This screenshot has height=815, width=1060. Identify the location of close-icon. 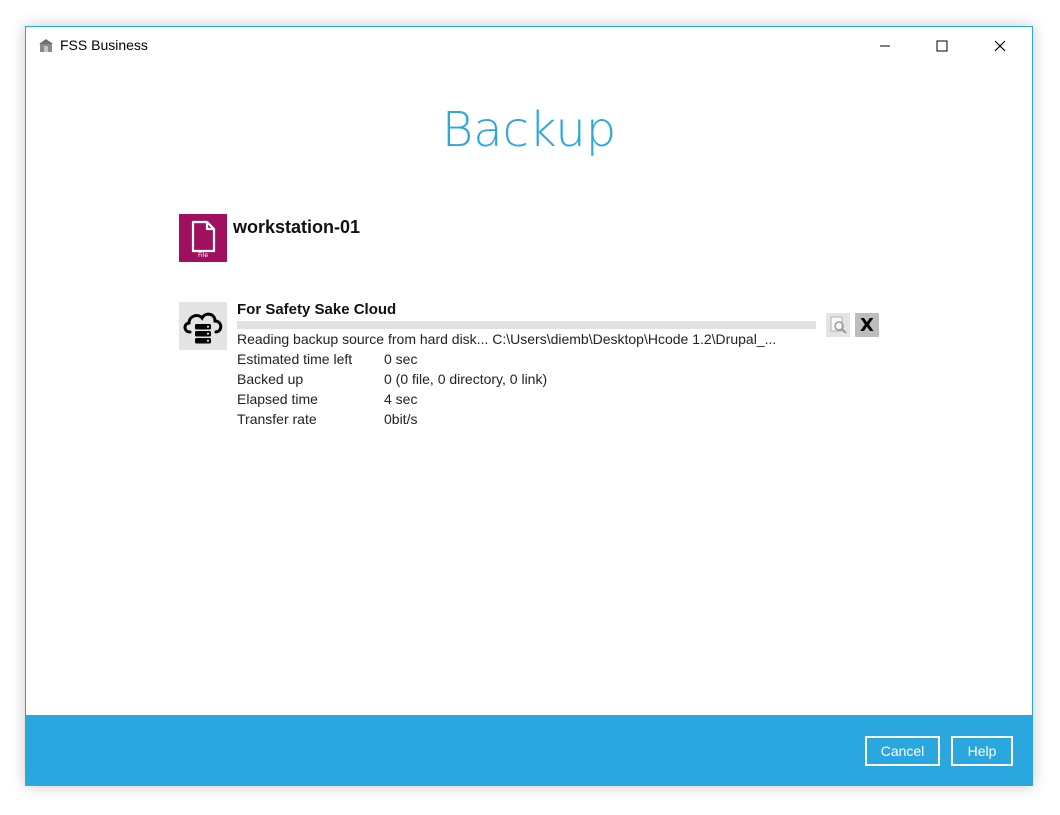
(1000, 46).